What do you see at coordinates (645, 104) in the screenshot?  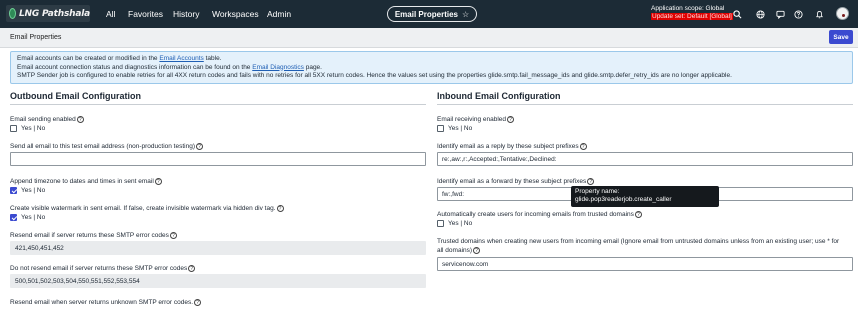 I see `inbound-divider` at bounding box center [645, 104].